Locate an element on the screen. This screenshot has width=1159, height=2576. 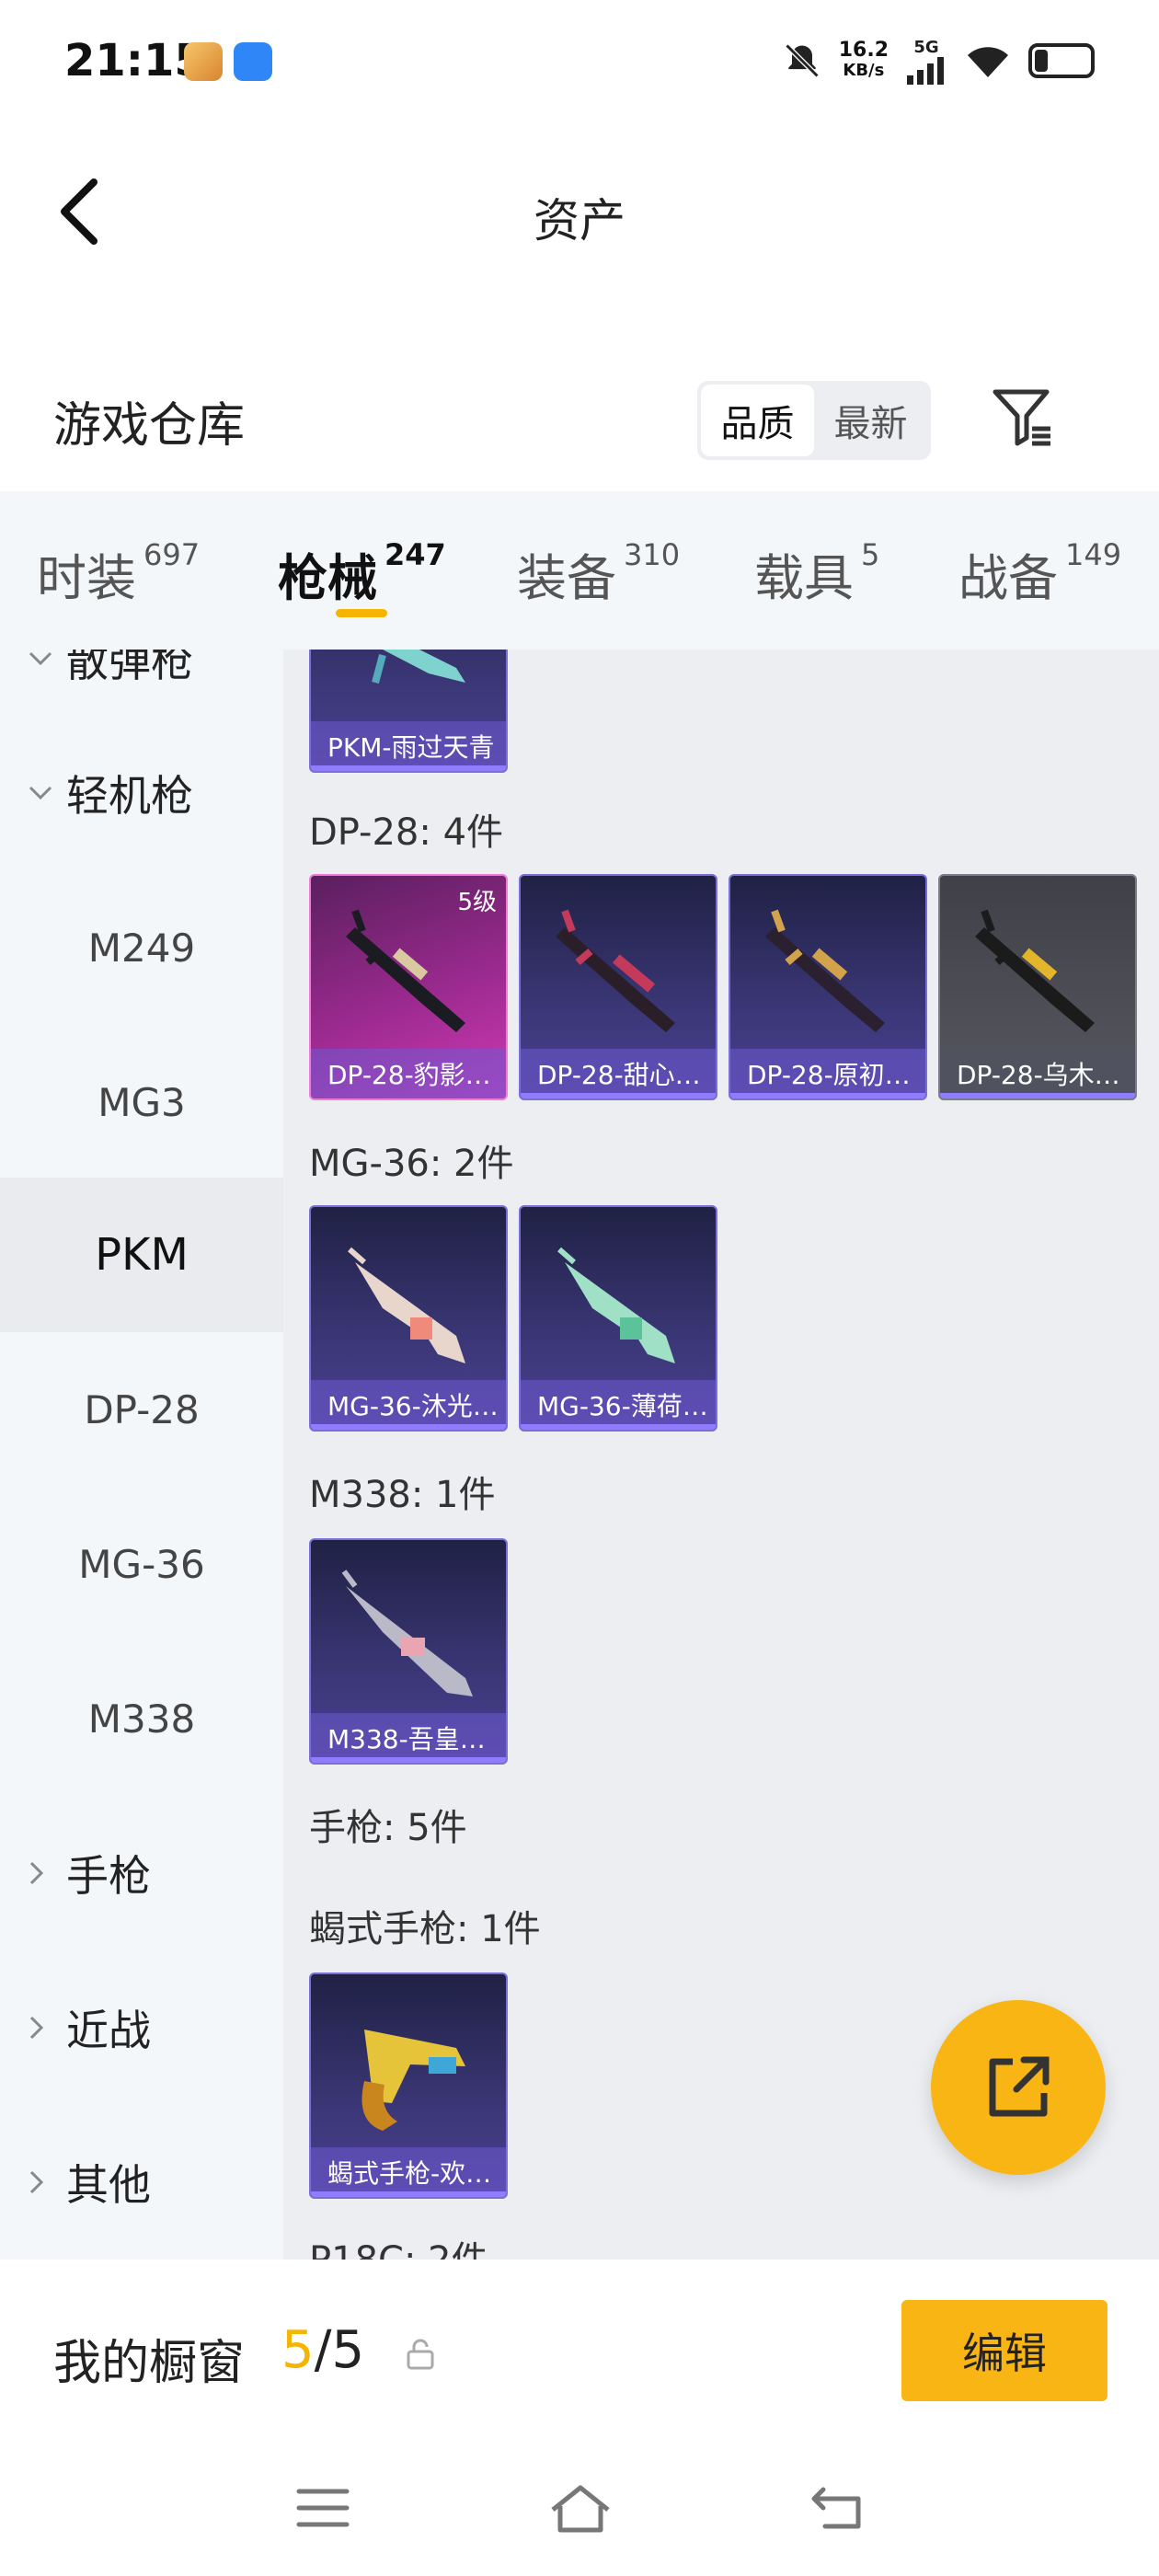
header: 资产 is located at coordinates (579, 211).